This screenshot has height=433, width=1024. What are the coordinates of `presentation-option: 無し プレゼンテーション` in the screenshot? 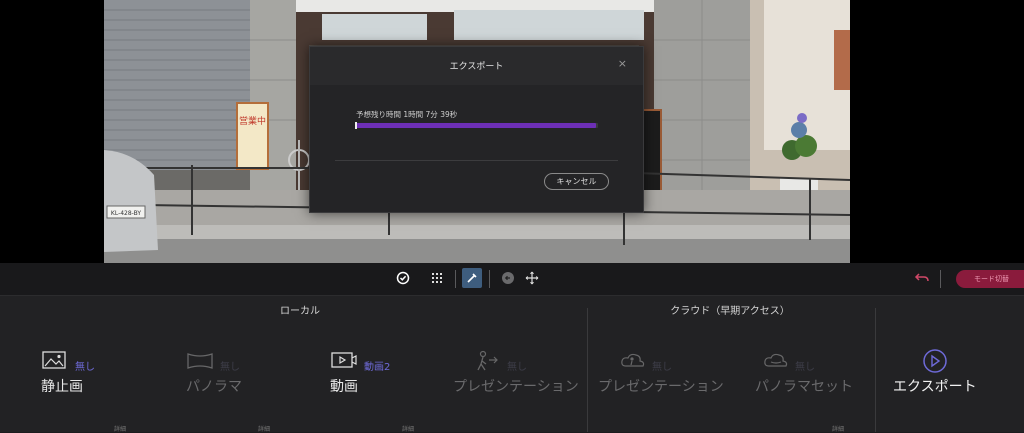 It's located at (518, 372).